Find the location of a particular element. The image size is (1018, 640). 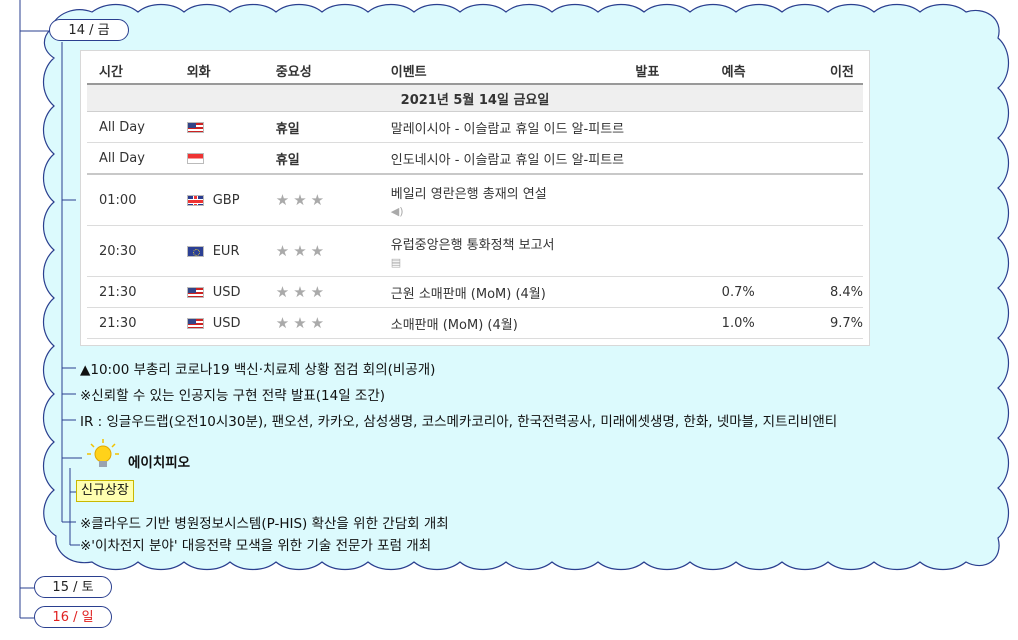

table-row: 21:30 USD ★★★ 소매판매 (MoM) (4월) 1.0% 9.7% is located at coordinates (475, 323).